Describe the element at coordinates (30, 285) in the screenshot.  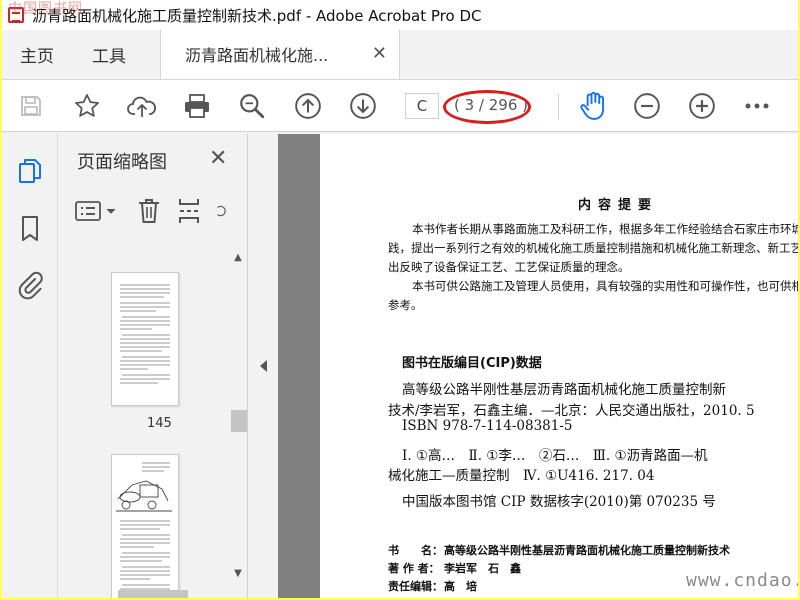
I see `attachments-icon` at that location.